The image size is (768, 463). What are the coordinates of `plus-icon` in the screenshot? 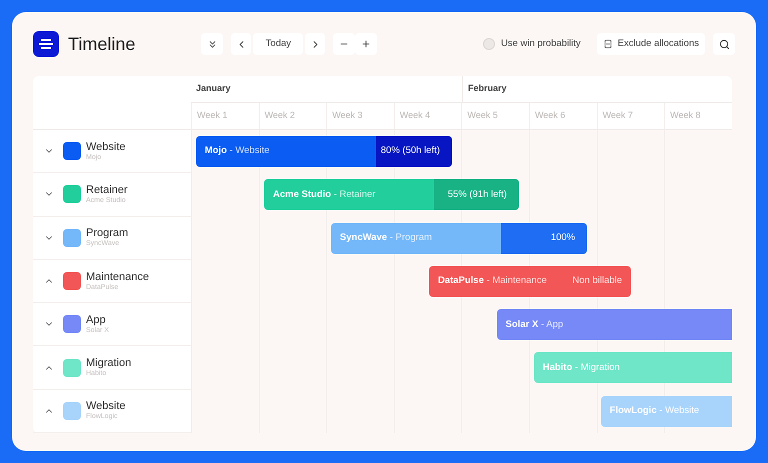 It's located at (366, 44).